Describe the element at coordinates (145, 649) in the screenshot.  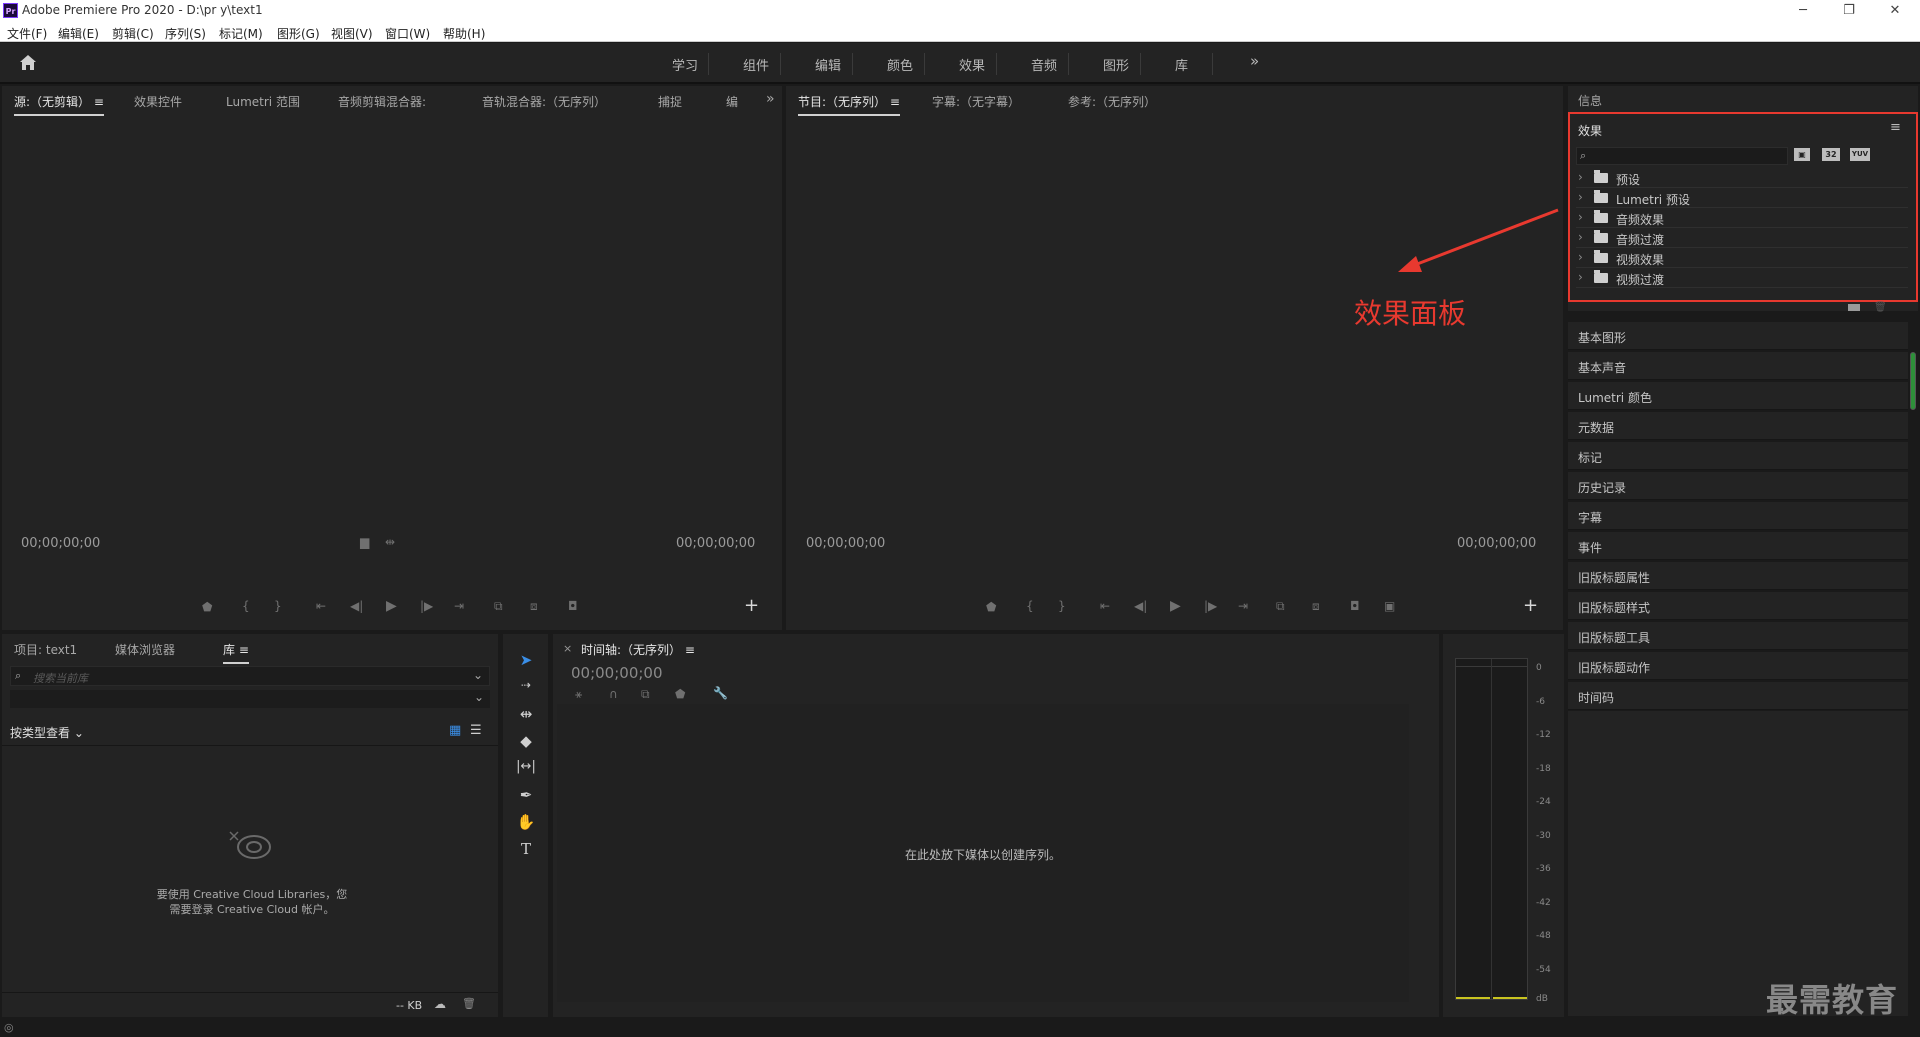
I see `tab-media-browser: 媒体浏览器` at that location.